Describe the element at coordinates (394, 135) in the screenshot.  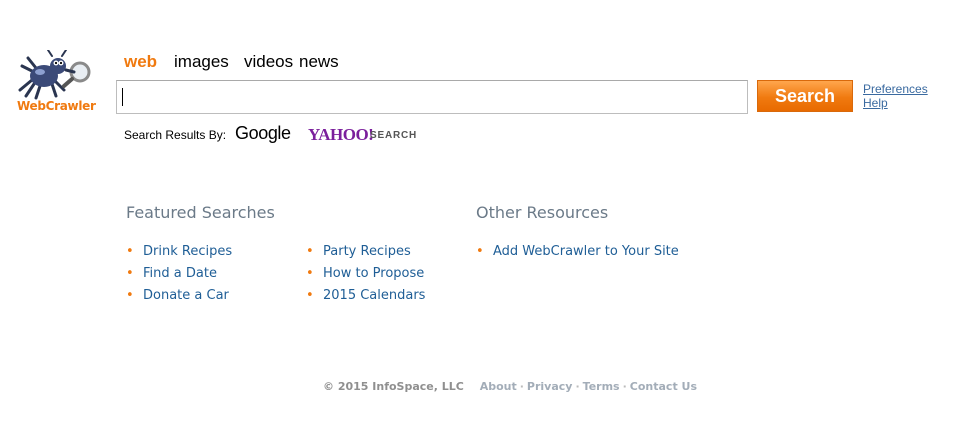
I see `yahoo-search-label: SEARCH` at that location.